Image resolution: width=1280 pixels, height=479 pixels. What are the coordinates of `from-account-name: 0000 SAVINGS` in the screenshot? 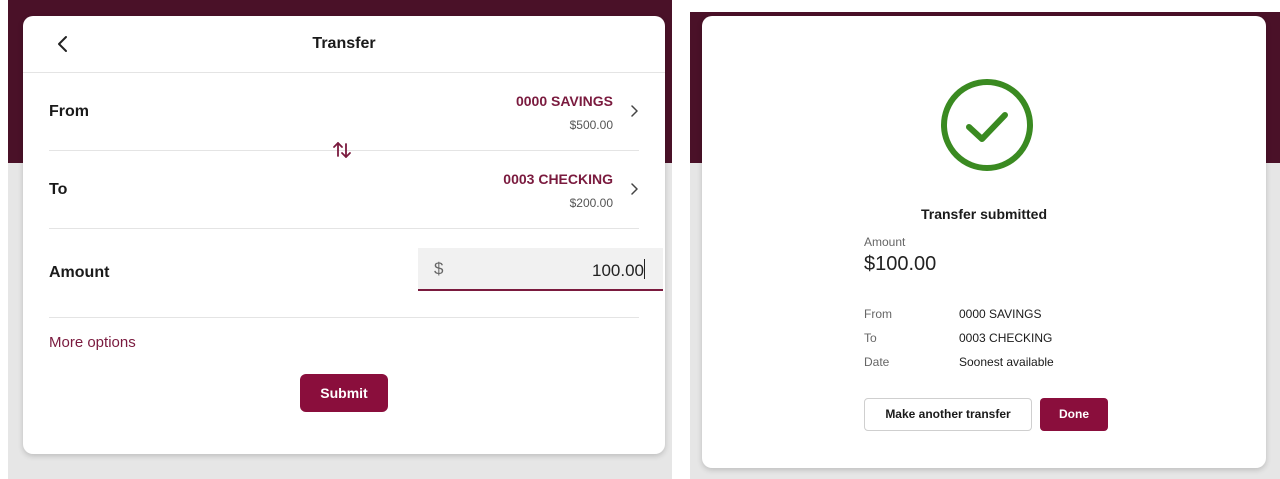 It's located at (564, 101).